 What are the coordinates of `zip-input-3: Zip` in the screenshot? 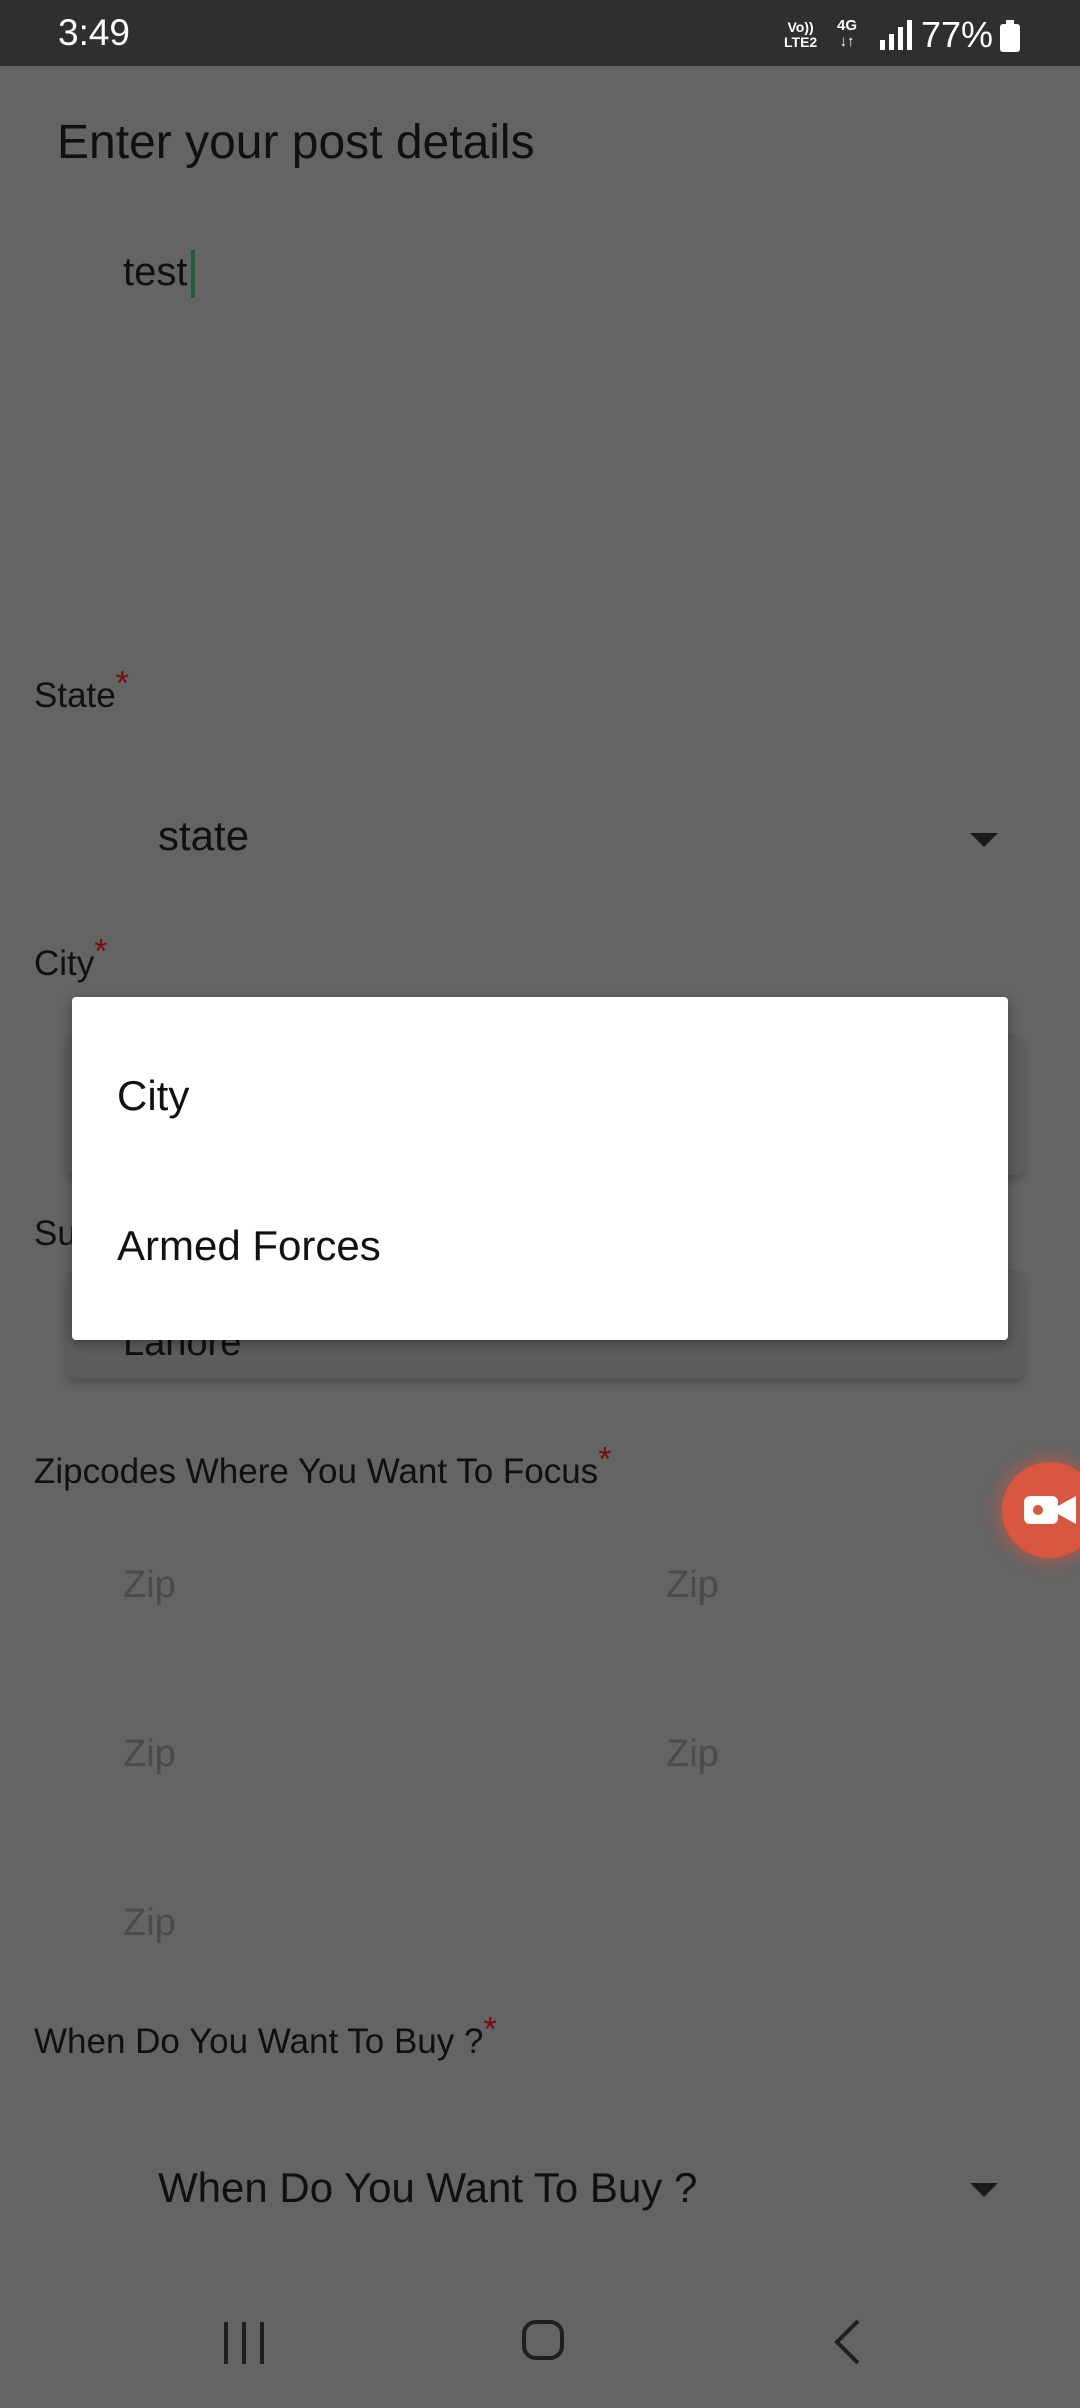 It's located at (149, 1754).